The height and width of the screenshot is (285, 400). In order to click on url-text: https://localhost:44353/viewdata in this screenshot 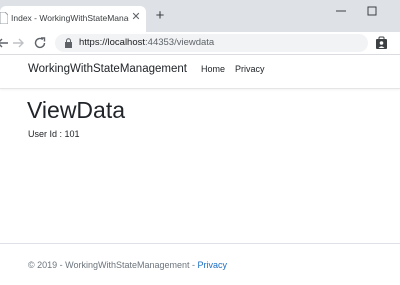, I will do `click(146, 43)`.